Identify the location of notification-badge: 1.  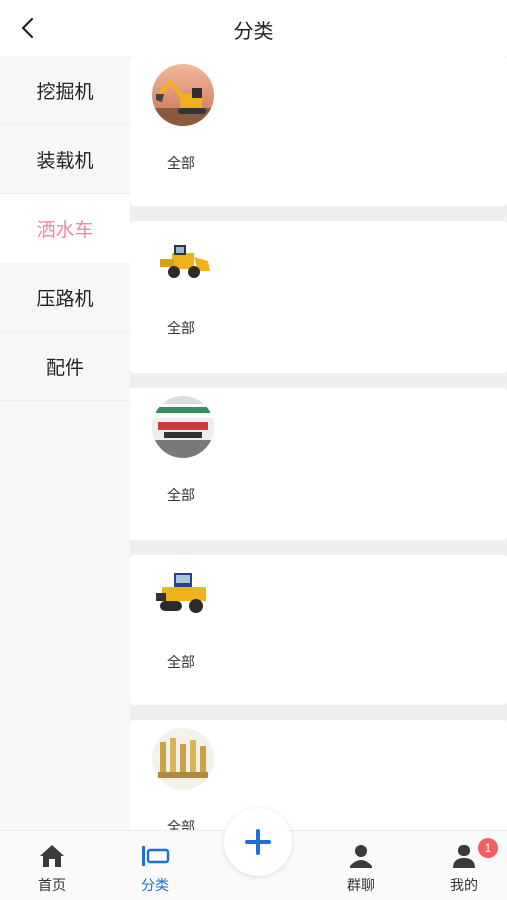
(488, 848).